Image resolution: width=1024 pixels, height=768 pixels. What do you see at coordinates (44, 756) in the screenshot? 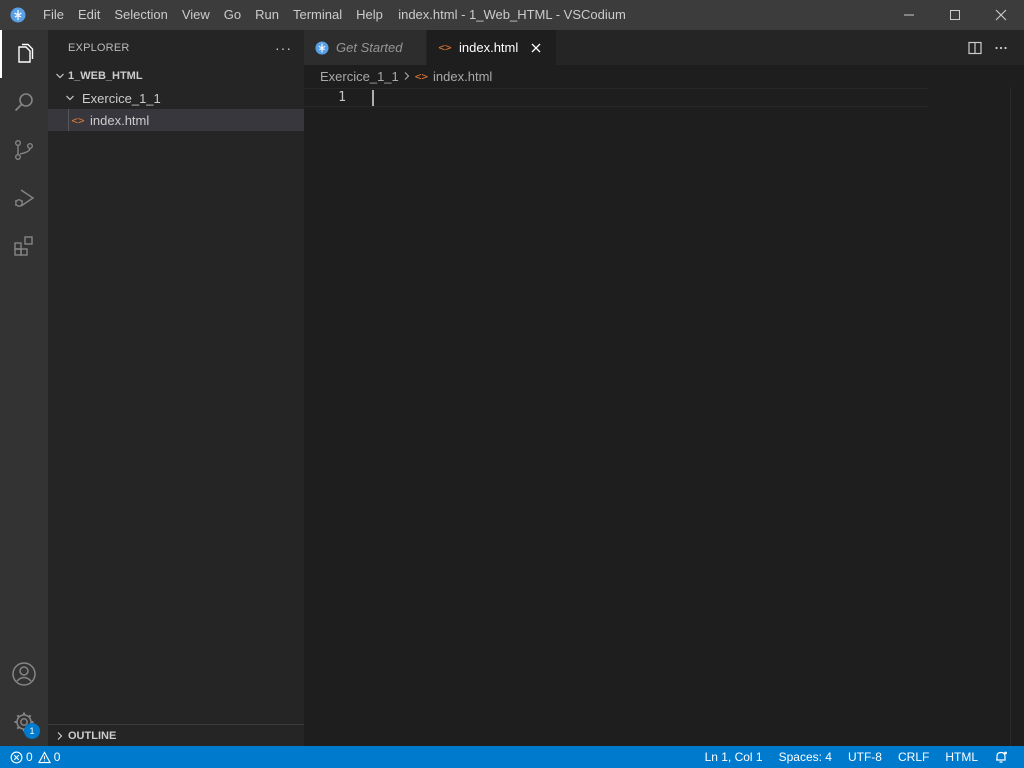
I see `warning-icon` at bounding box center [44, 756].